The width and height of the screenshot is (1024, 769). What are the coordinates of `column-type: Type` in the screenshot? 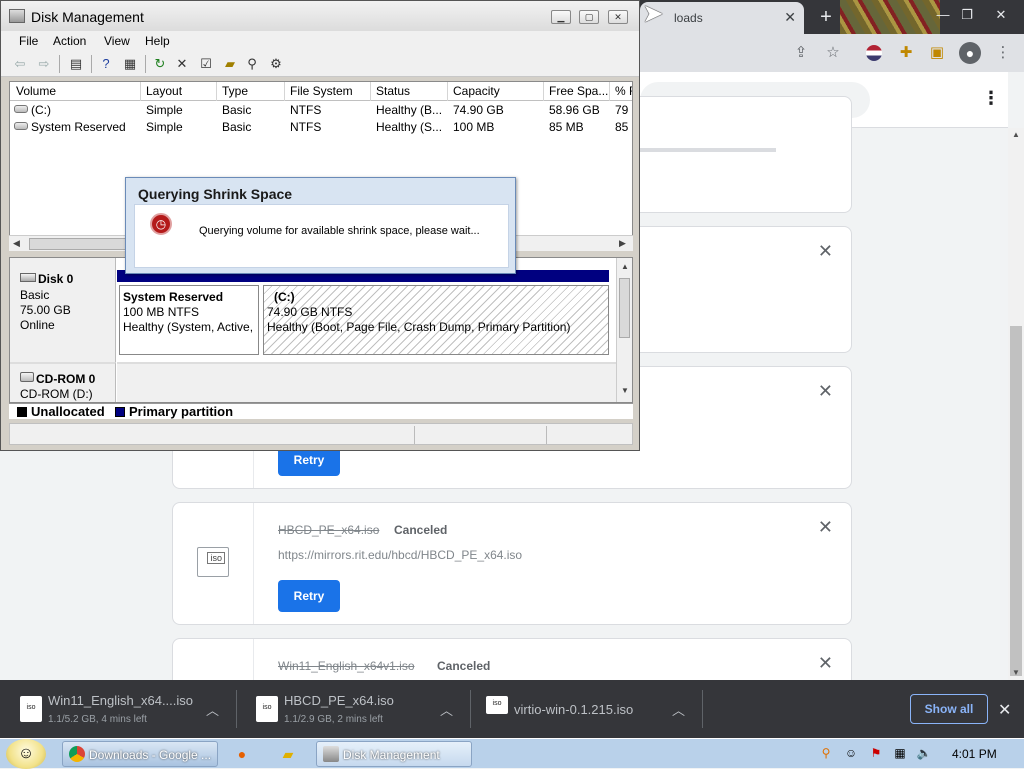 It's located at (235, 91).